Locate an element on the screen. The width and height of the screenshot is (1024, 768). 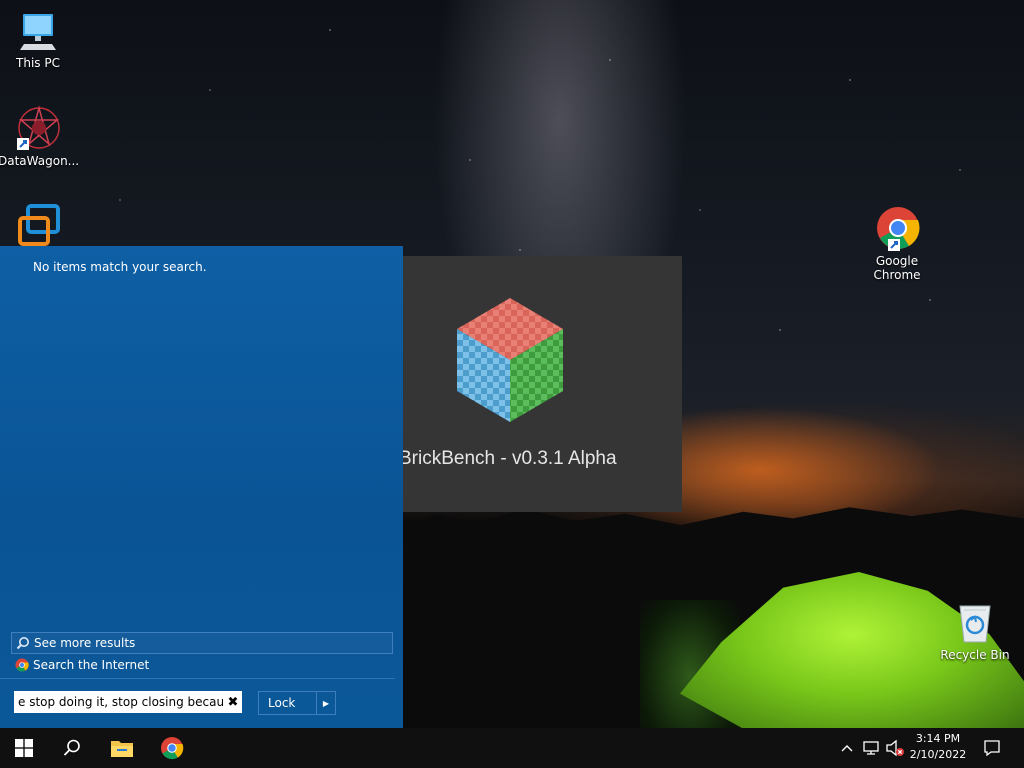
folder-icon is located at coordinates (122, 749).